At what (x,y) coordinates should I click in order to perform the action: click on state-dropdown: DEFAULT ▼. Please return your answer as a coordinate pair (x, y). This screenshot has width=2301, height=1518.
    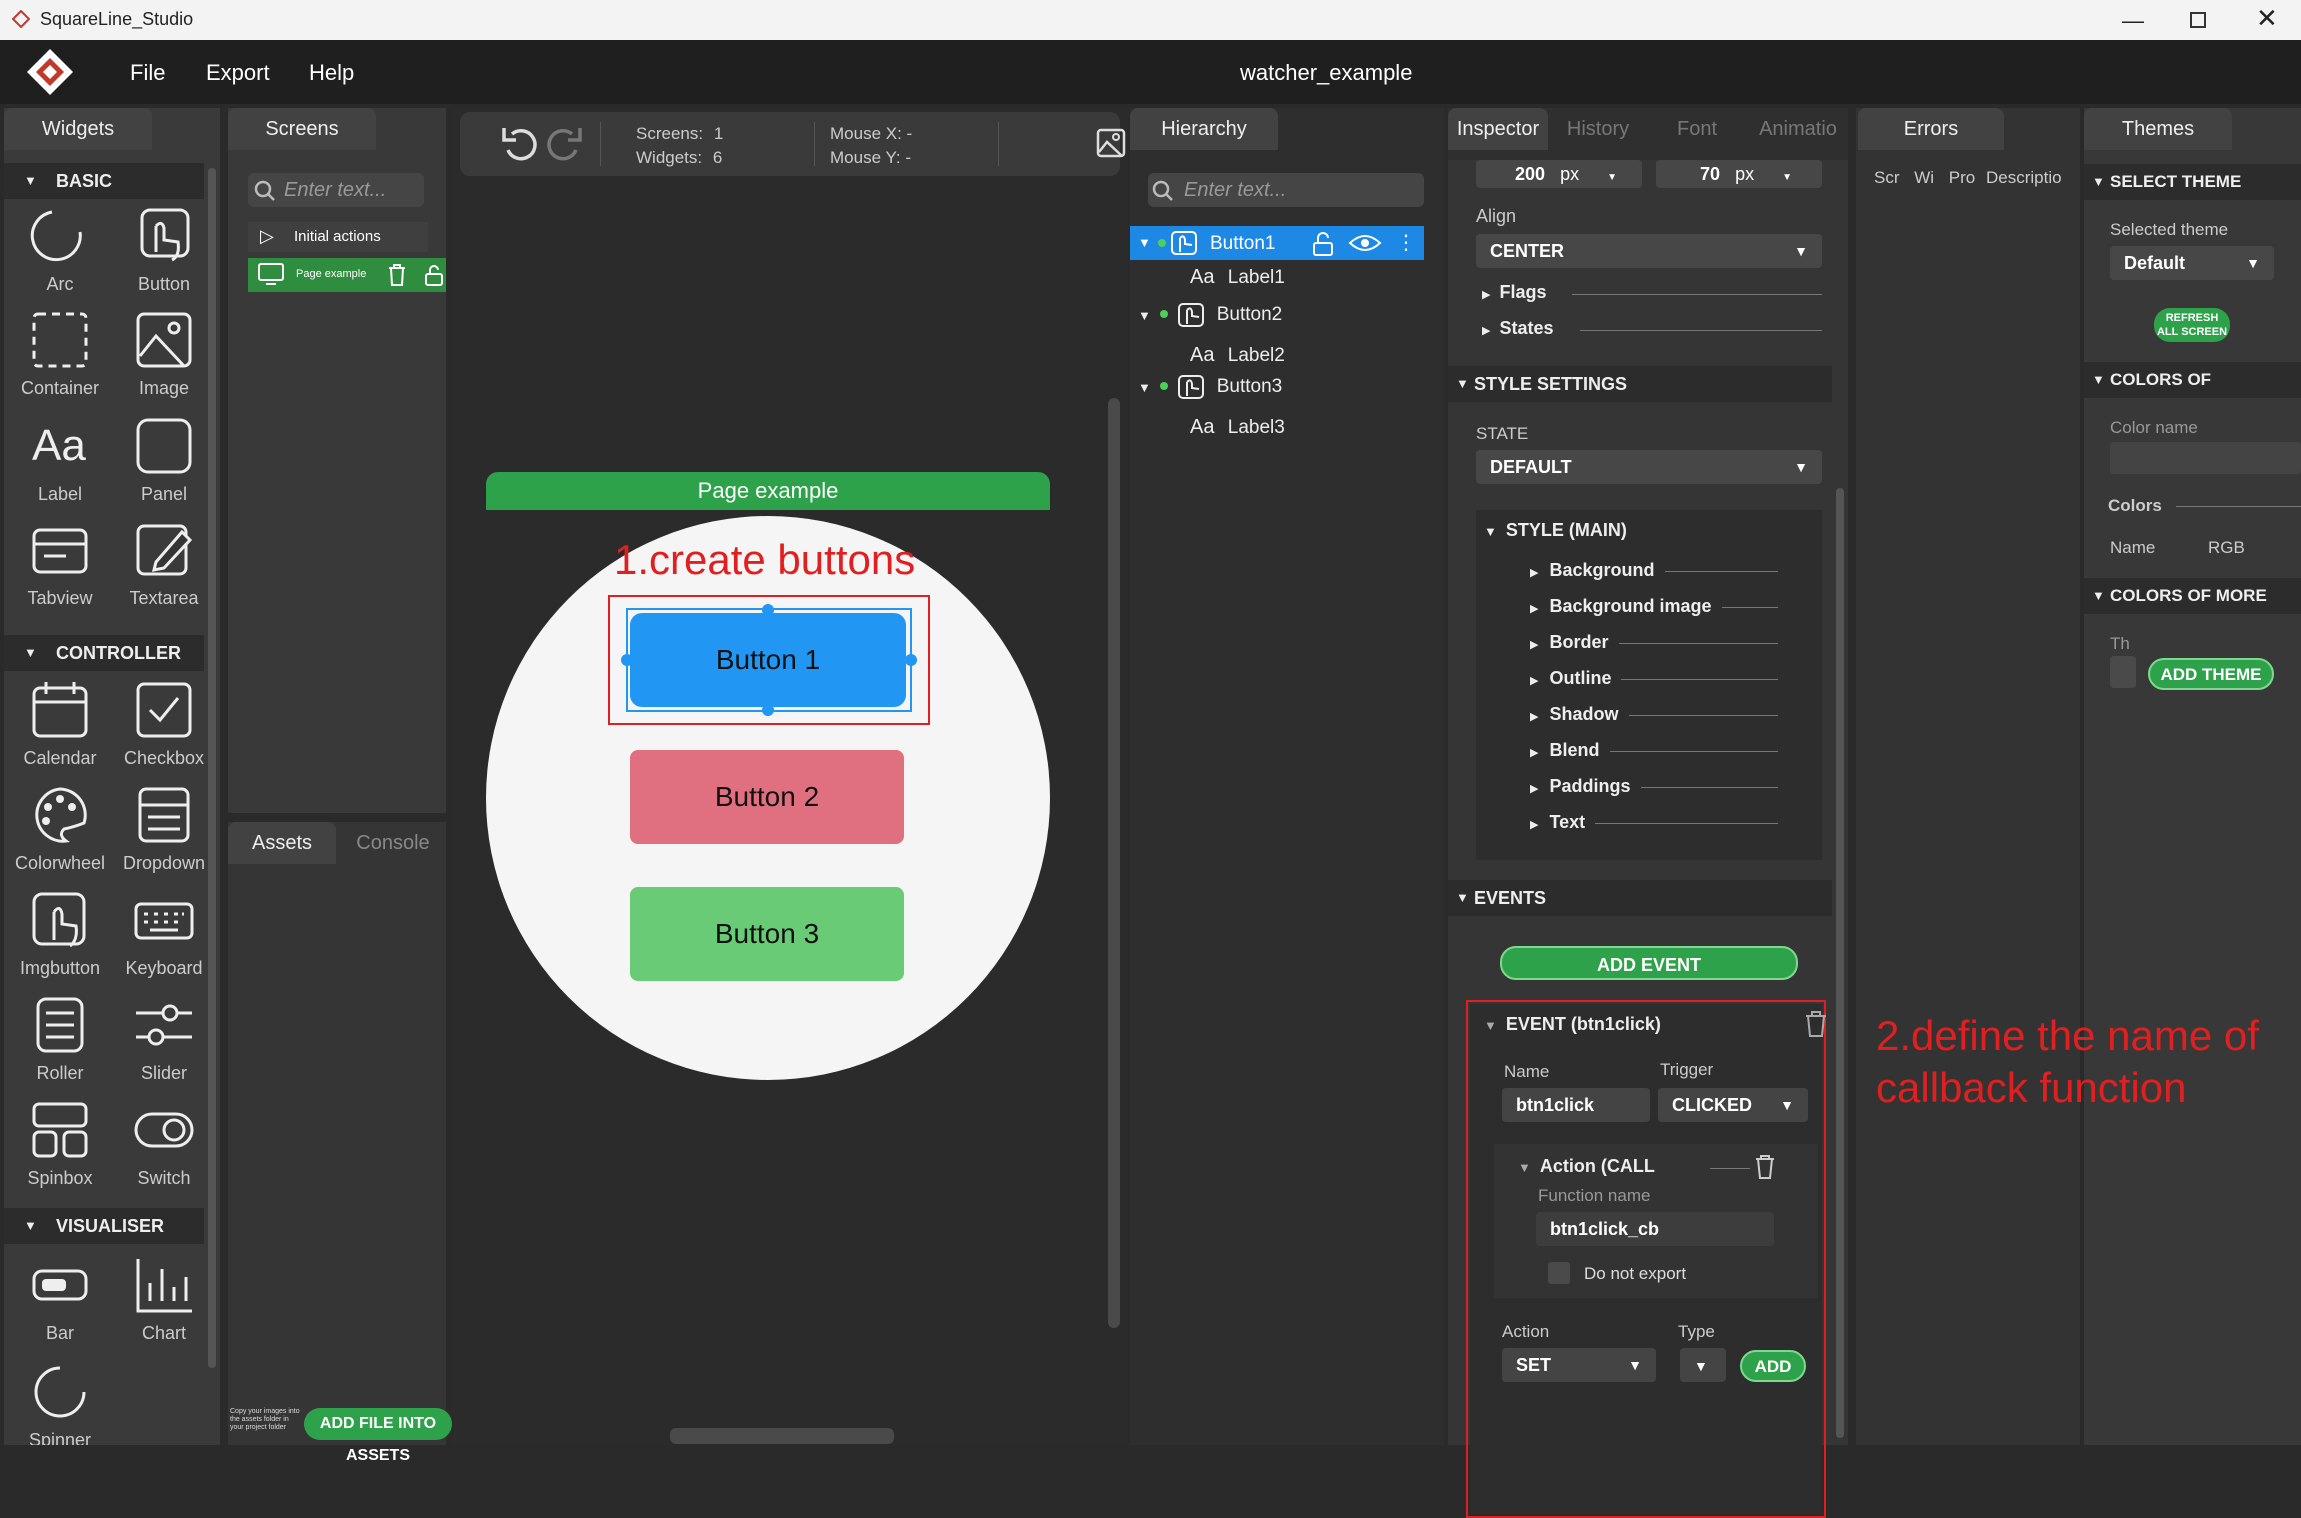
    Looking at the image, I should click on (1649, 467).